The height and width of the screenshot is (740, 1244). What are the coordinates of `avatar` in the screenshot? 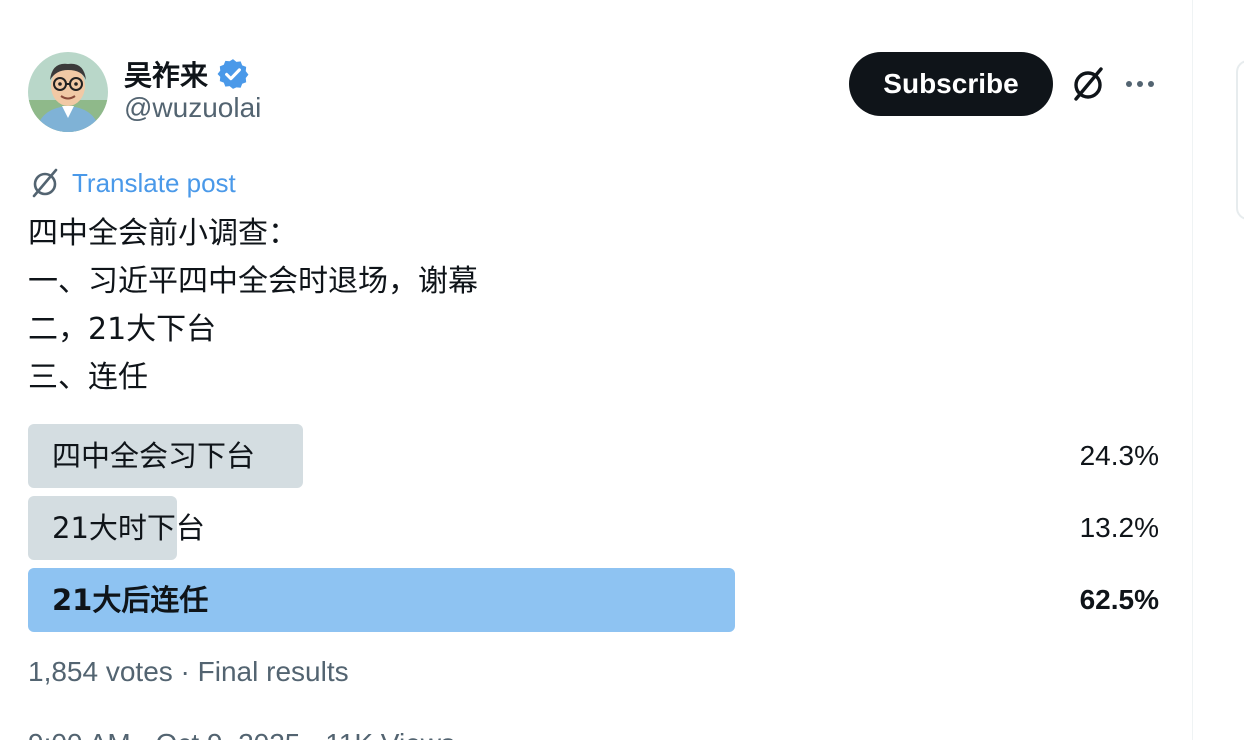 It's located at (68, 92).